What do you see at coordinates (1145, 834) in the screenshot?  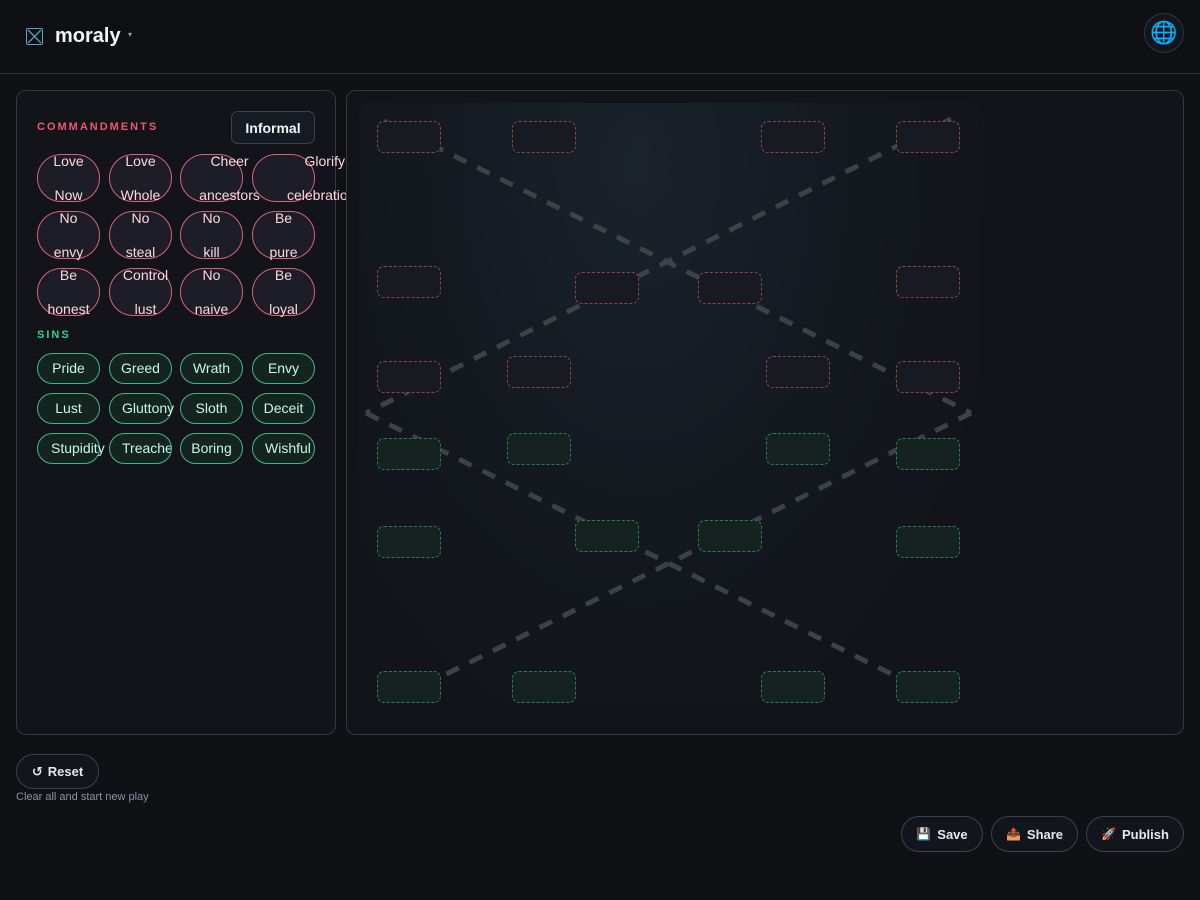 I see `publish-label: Publish` at bounding box center [1145, 834].